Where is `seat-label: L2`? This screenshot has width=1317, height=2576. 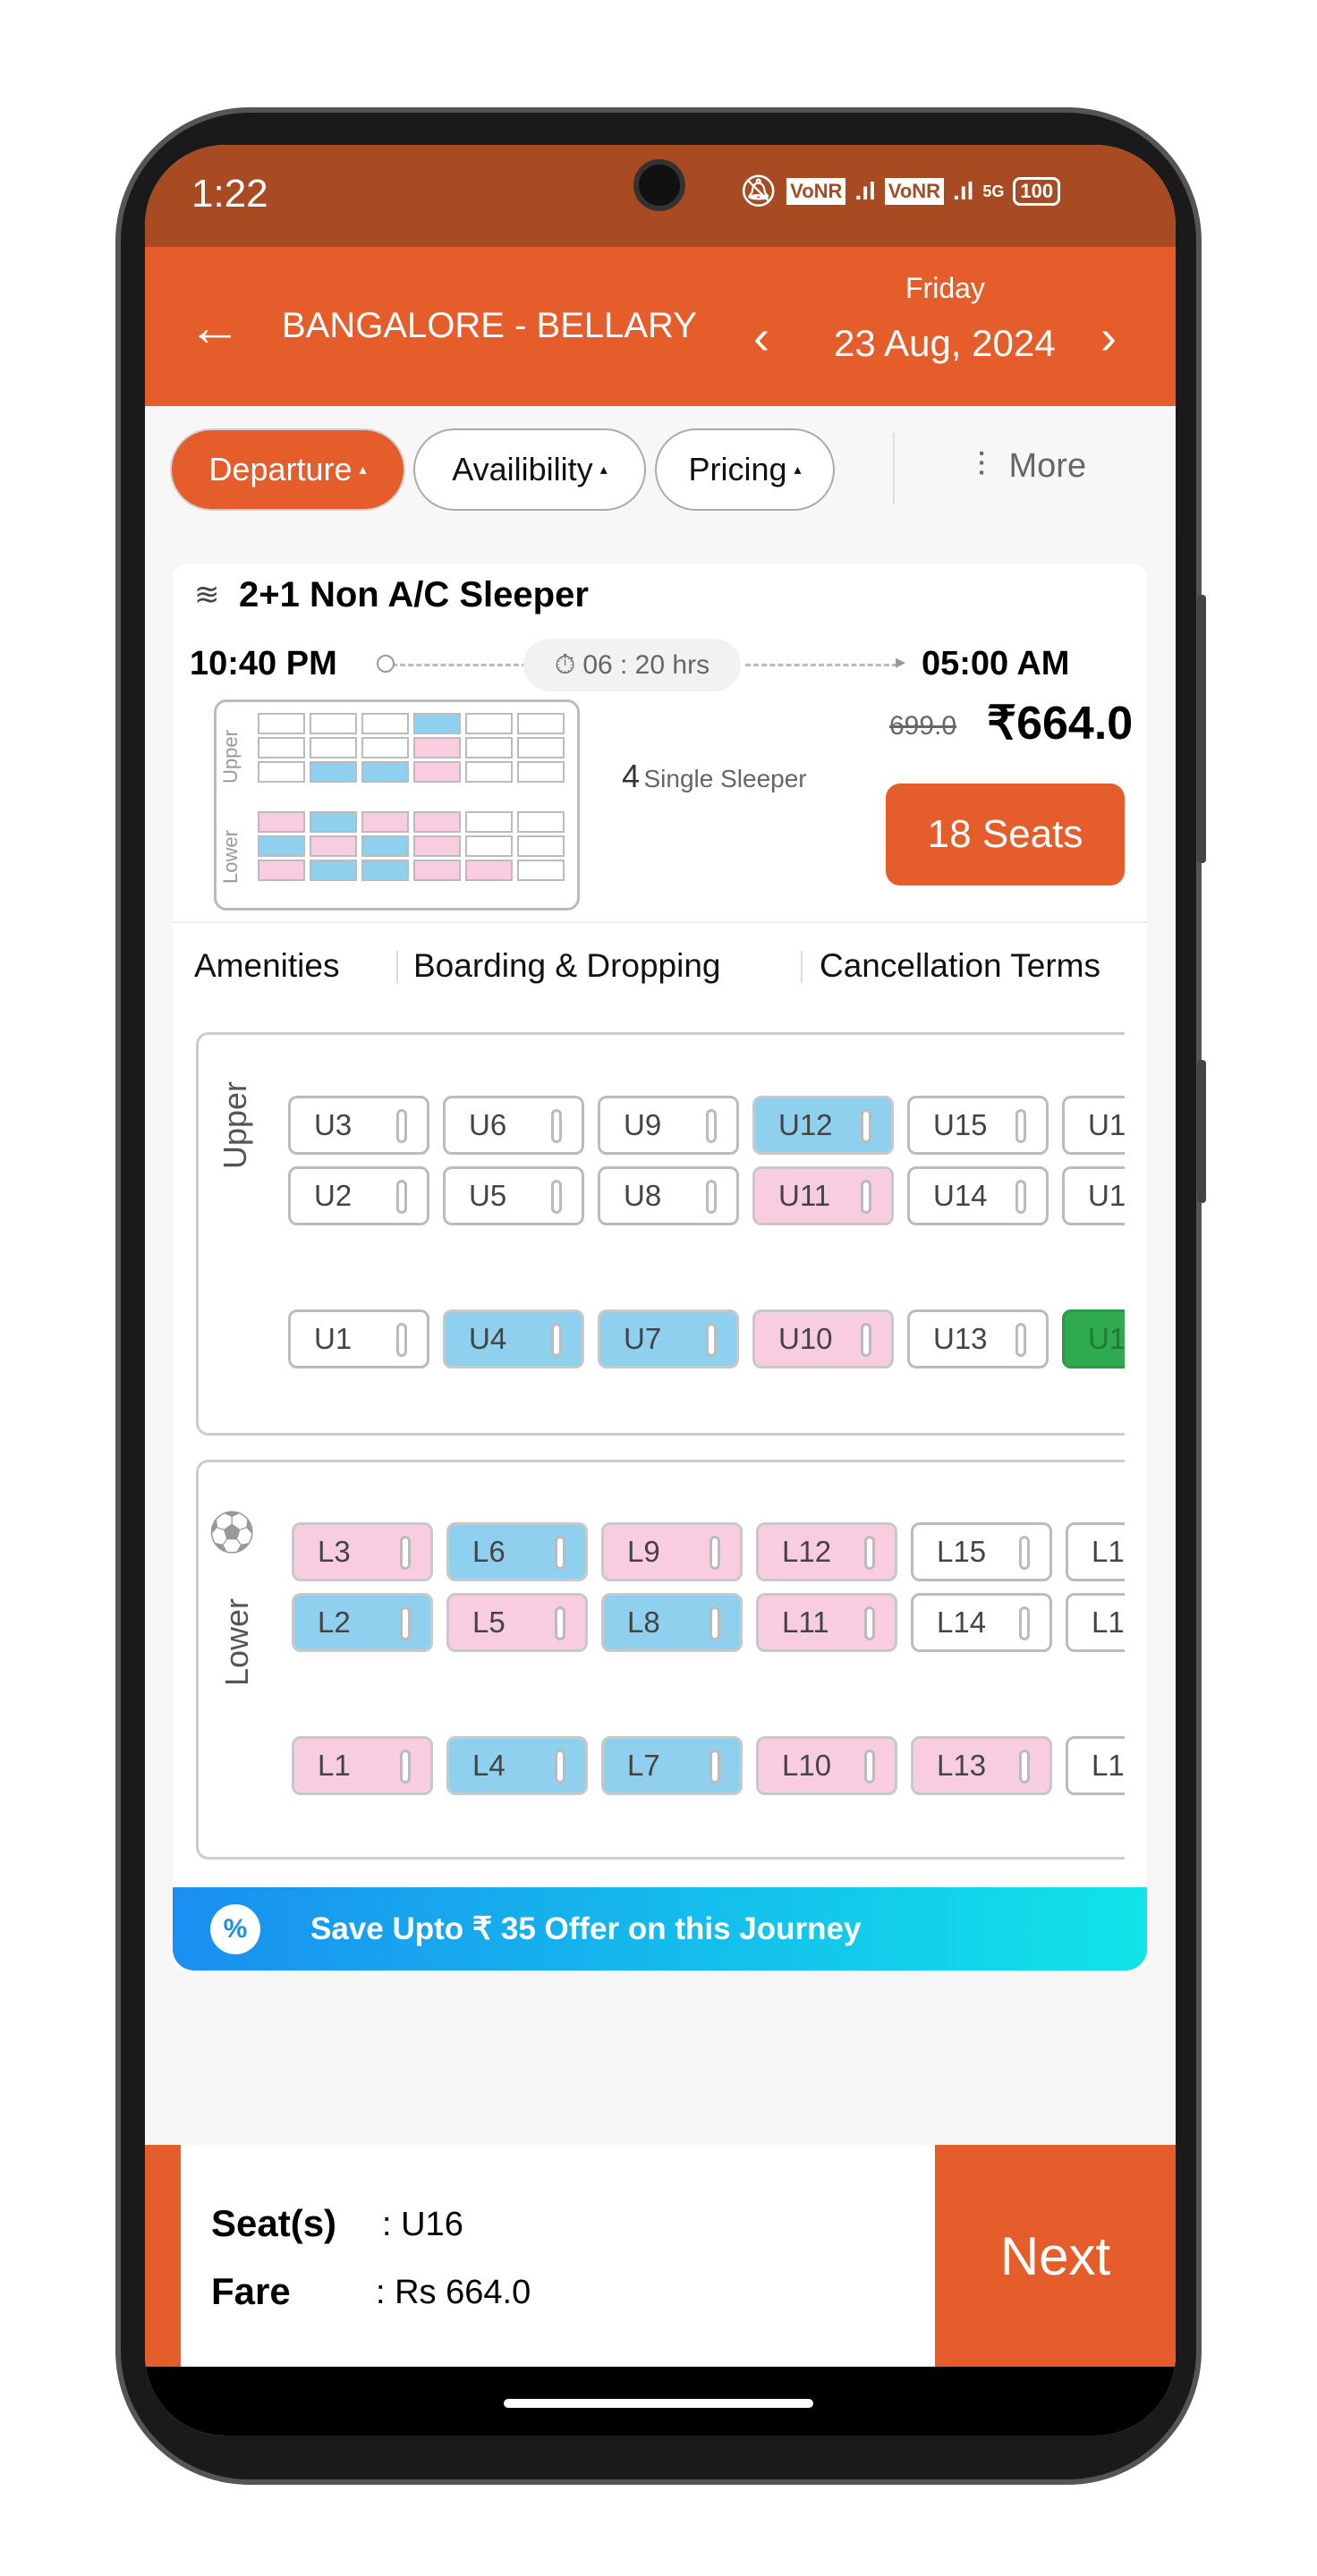 seat-label: L2 is located at coordinates (335, 1622).